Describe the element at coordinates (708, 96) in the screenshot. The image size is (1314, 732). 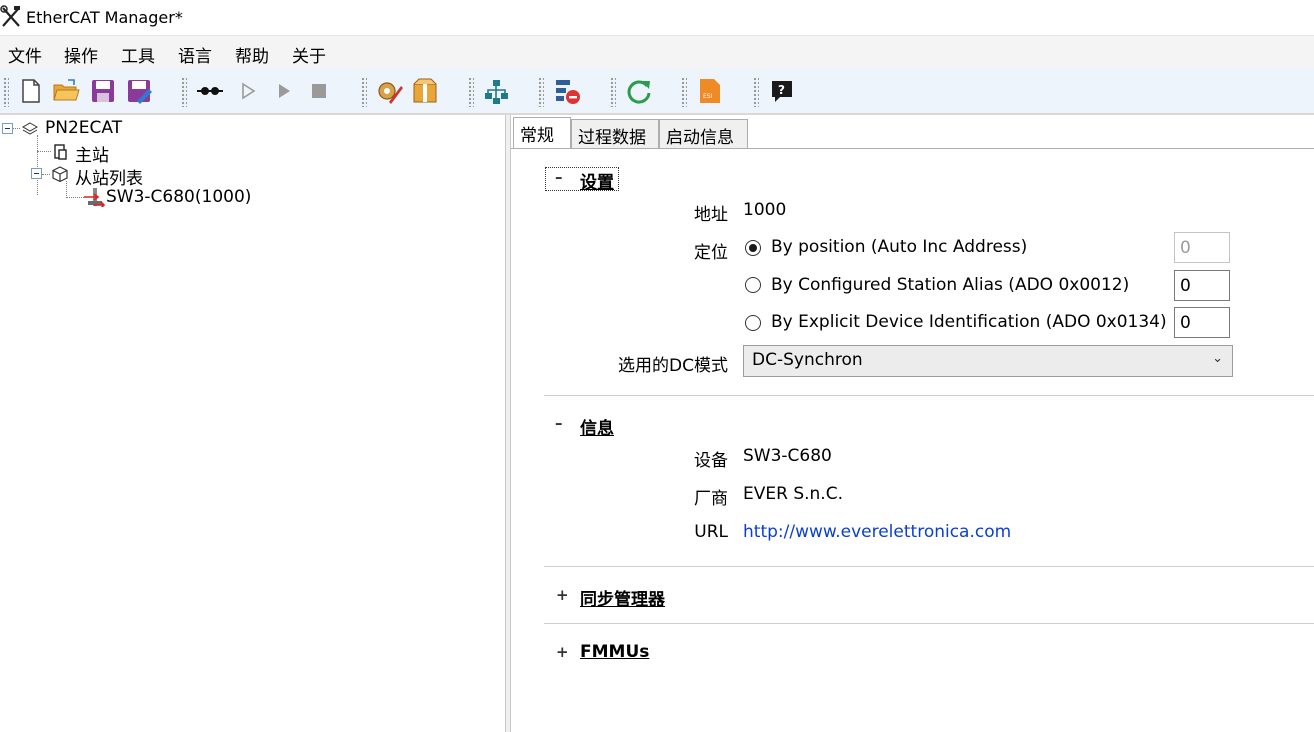
I see `svg-text: ESI` at that location.